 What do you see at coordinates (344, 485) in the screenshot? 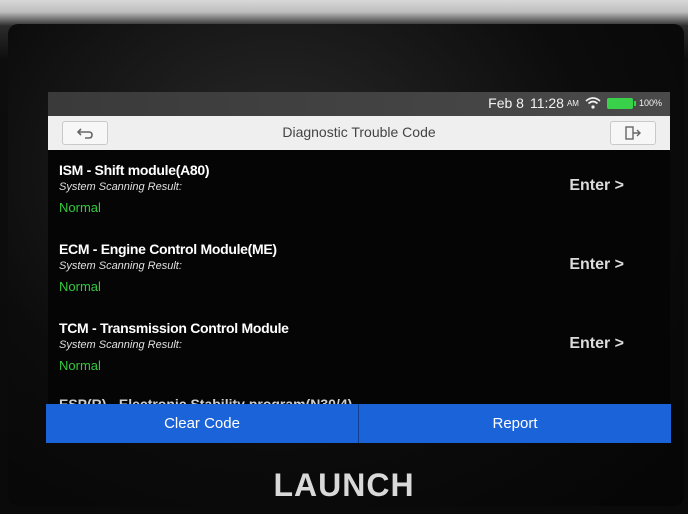
I see `brand-logo: LAUNCH` at bounding box center [344, 485].